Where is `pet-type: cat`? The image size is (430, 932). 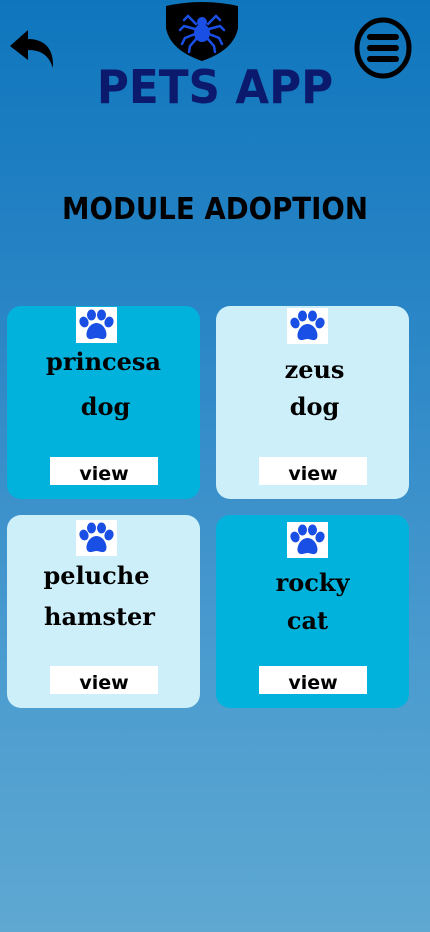
pet-type: cat is located at coordinates (307, 620).